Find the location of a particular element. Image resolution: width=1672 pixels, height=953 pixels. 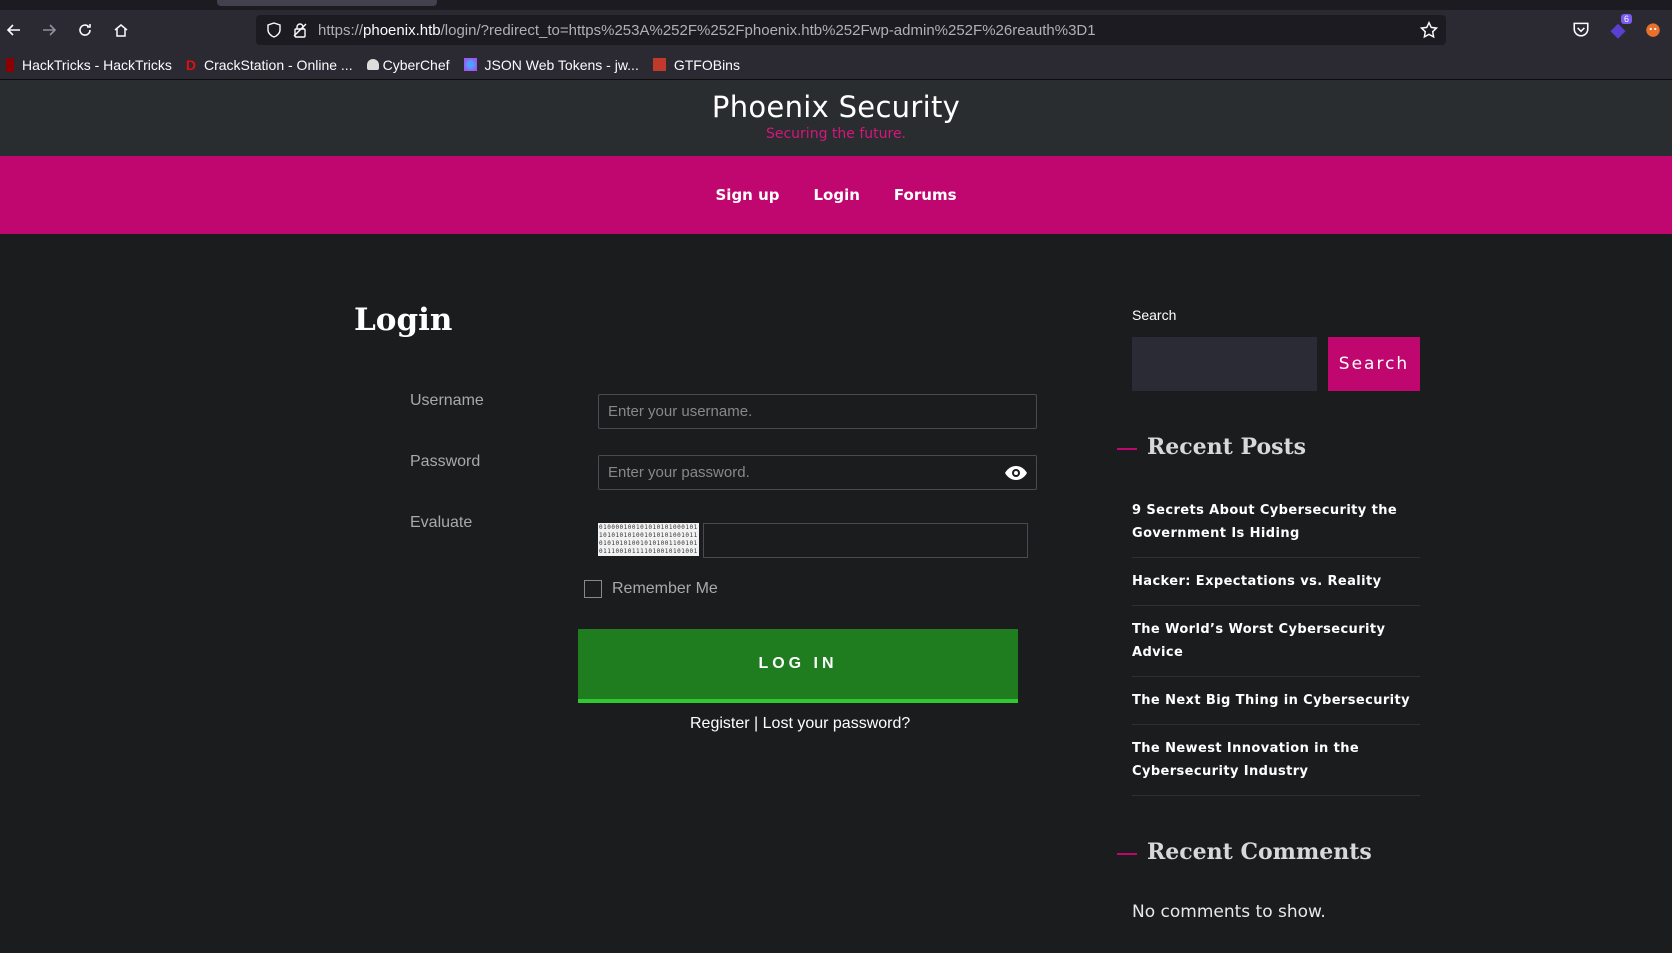

bookmark-star-icon is located at coordinates (1429, 32).